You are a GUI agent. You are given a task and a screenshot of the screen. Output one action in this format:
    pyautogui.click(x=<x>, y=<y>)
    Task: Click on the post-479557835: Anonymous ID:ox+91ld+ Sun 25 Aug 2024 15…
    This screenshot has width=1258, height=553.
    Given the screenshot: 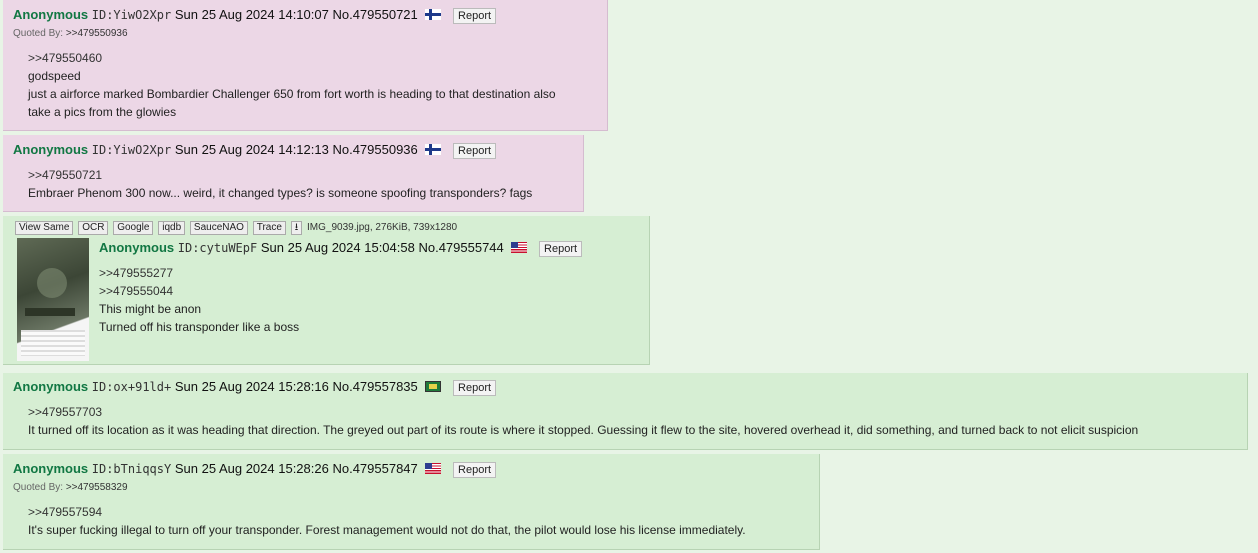 What is the action you would take?
    pyautogui.click(x=625, y=411)
    